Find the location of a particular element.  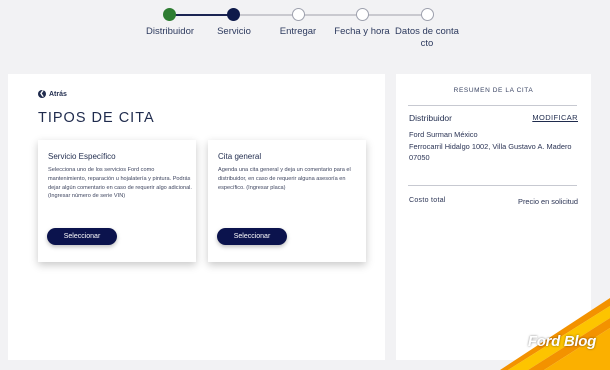

select-general-appointment-button: Seleccionar is located at coordinates (252, 236).